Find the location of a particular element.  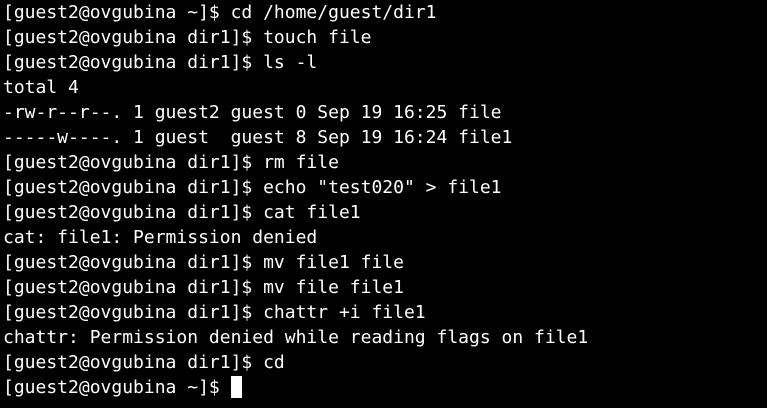

terminal-line: cat: file1: Permission denied is located at coordinates (160, 237).